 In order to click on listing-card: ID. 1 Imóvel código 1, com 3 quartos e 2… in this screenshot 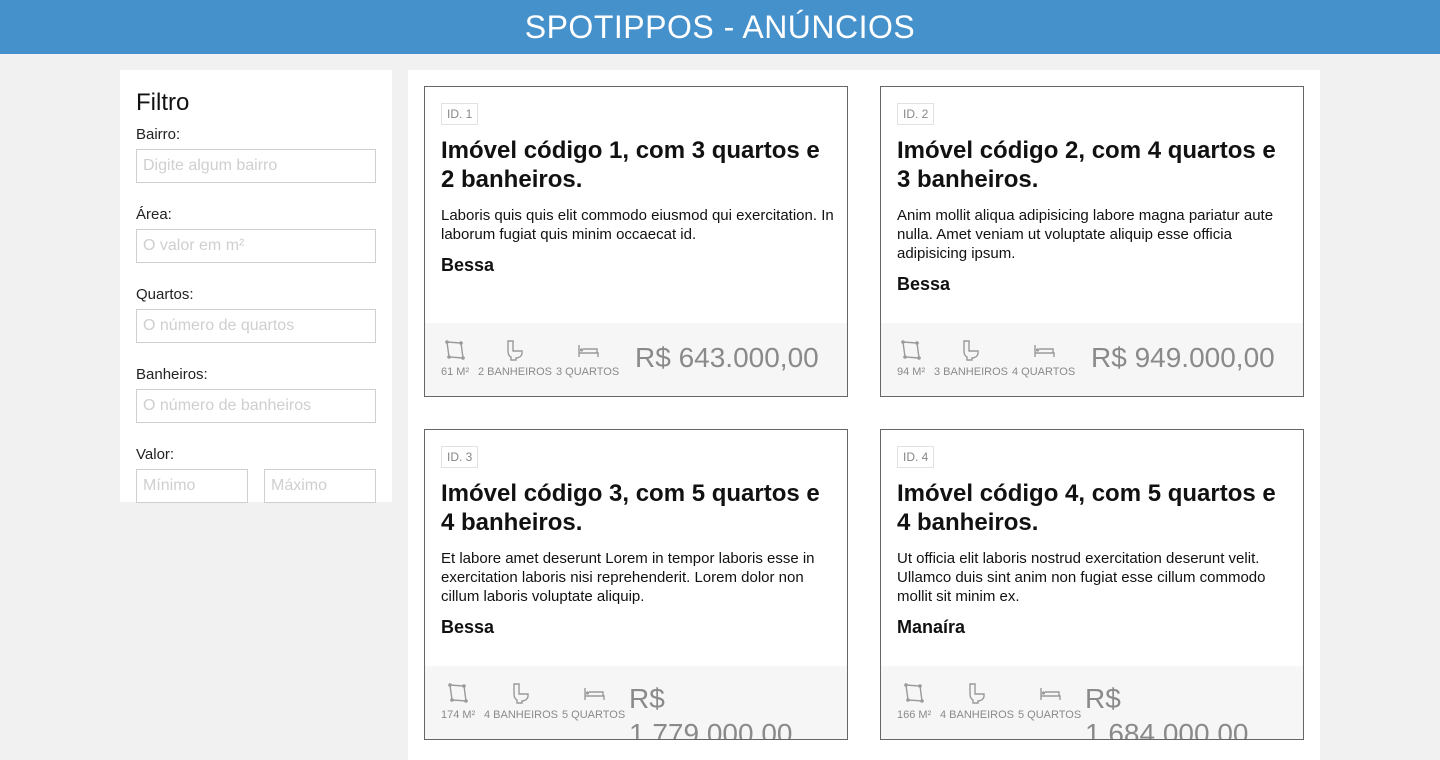, I will do `click(636, 241)`.